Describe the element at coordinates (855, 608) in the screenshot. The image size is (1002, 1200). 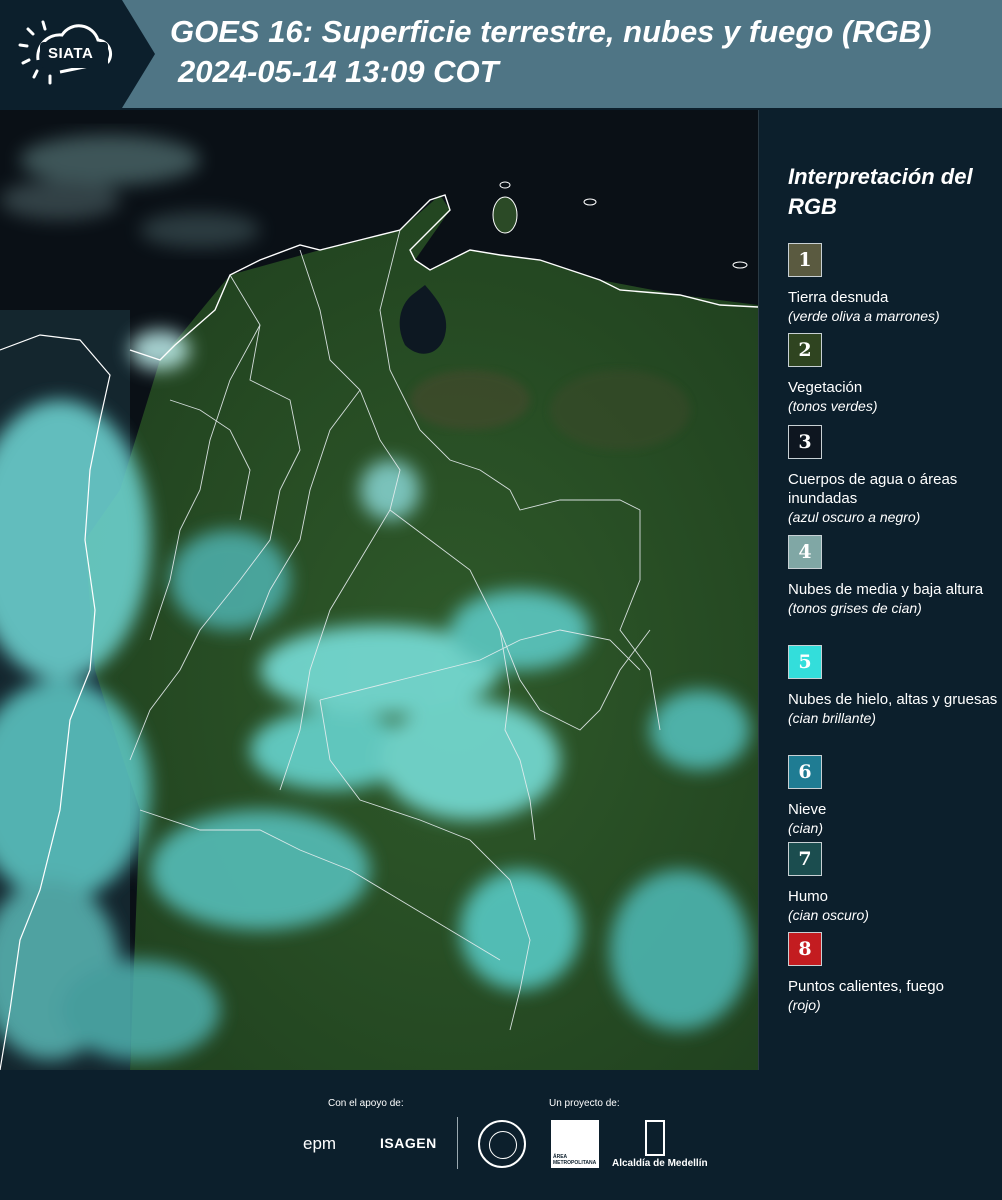
I see `legend-item-desc: (tonos grises de cian)` at that location.